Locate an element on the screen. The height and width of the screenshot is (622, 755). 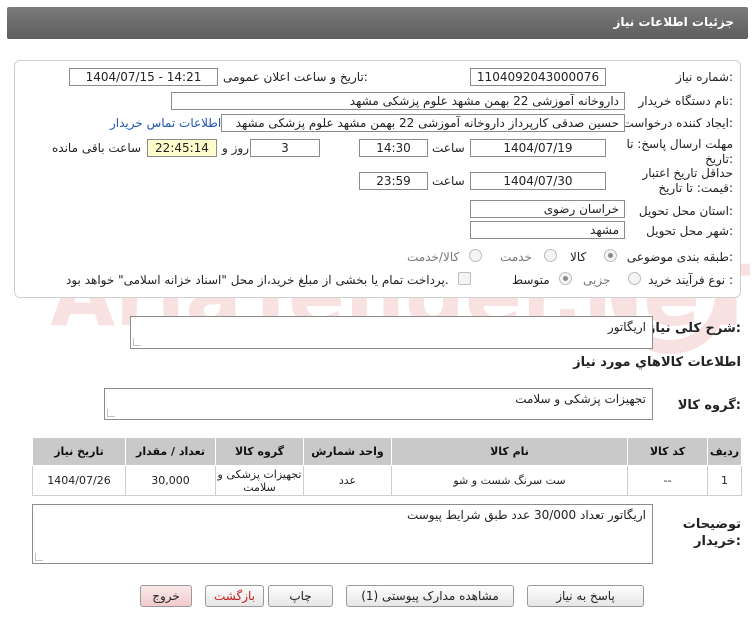
city-label: شهر محل تحویل: is located at coordinates (689, 231).